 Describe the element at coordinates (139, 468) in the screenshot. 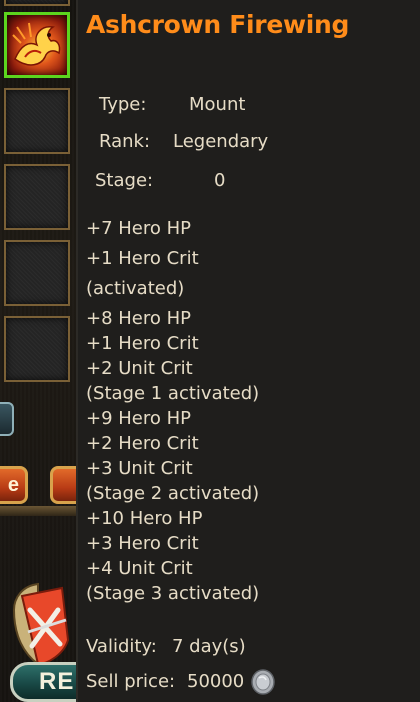

I see `stat-line: +3 Unit Crit` at that location.